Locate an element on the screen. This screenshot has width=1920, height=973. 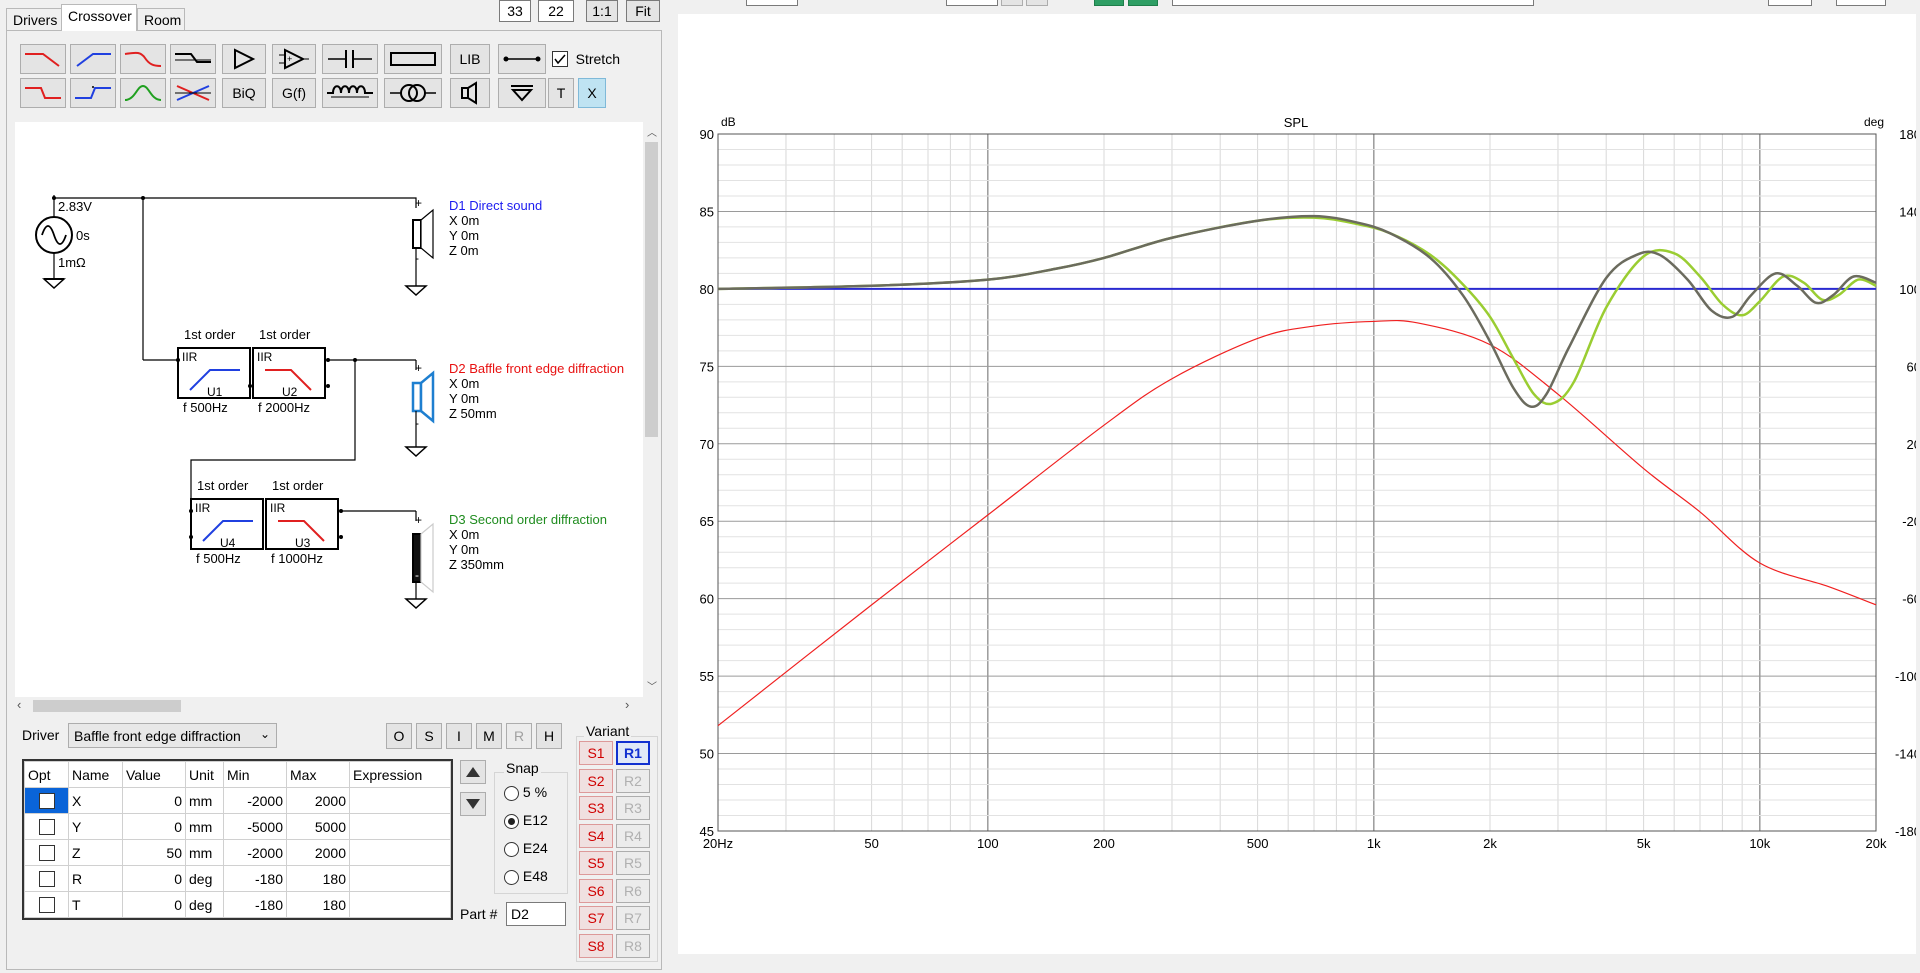
variant-s5-button: S5 is located at coordinates (596, 863).